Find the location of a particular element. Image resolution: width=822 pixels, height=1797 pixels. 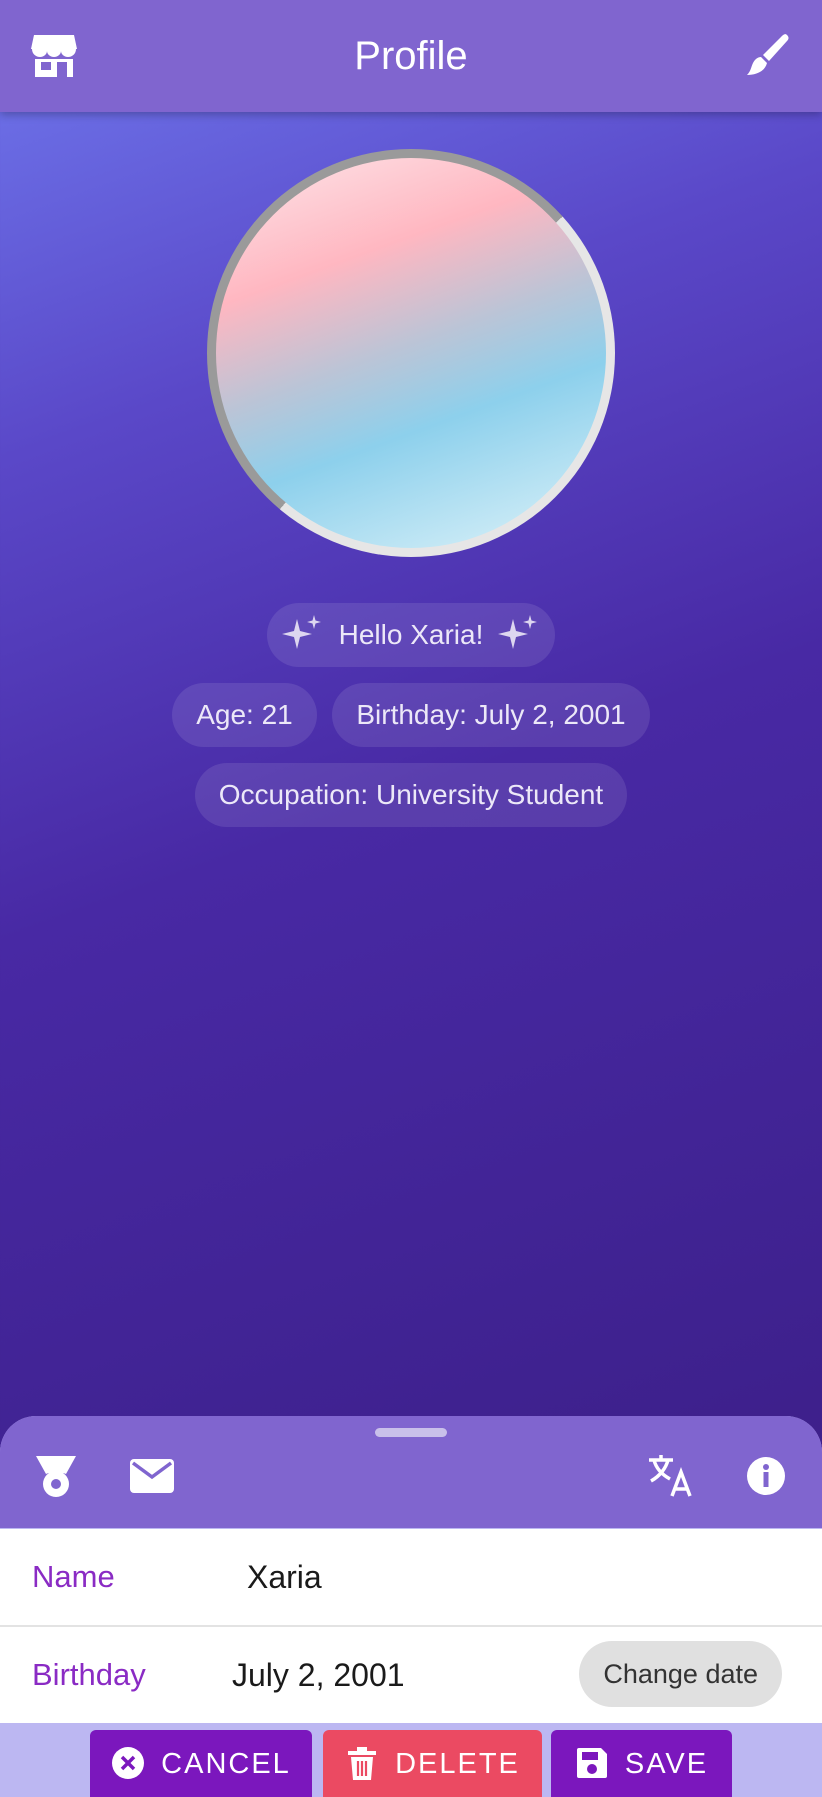

avatar is located at coordinates (411, 353).